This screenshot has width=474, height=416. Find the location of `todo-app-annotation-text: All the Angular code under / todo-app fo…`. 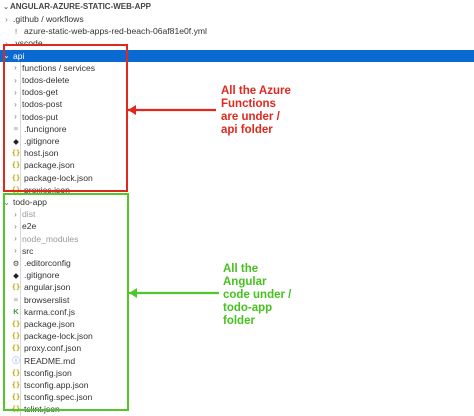

todo-app-annotation-text: All the Angular code under / todo-app fo… is located at coordinates (257, 295).